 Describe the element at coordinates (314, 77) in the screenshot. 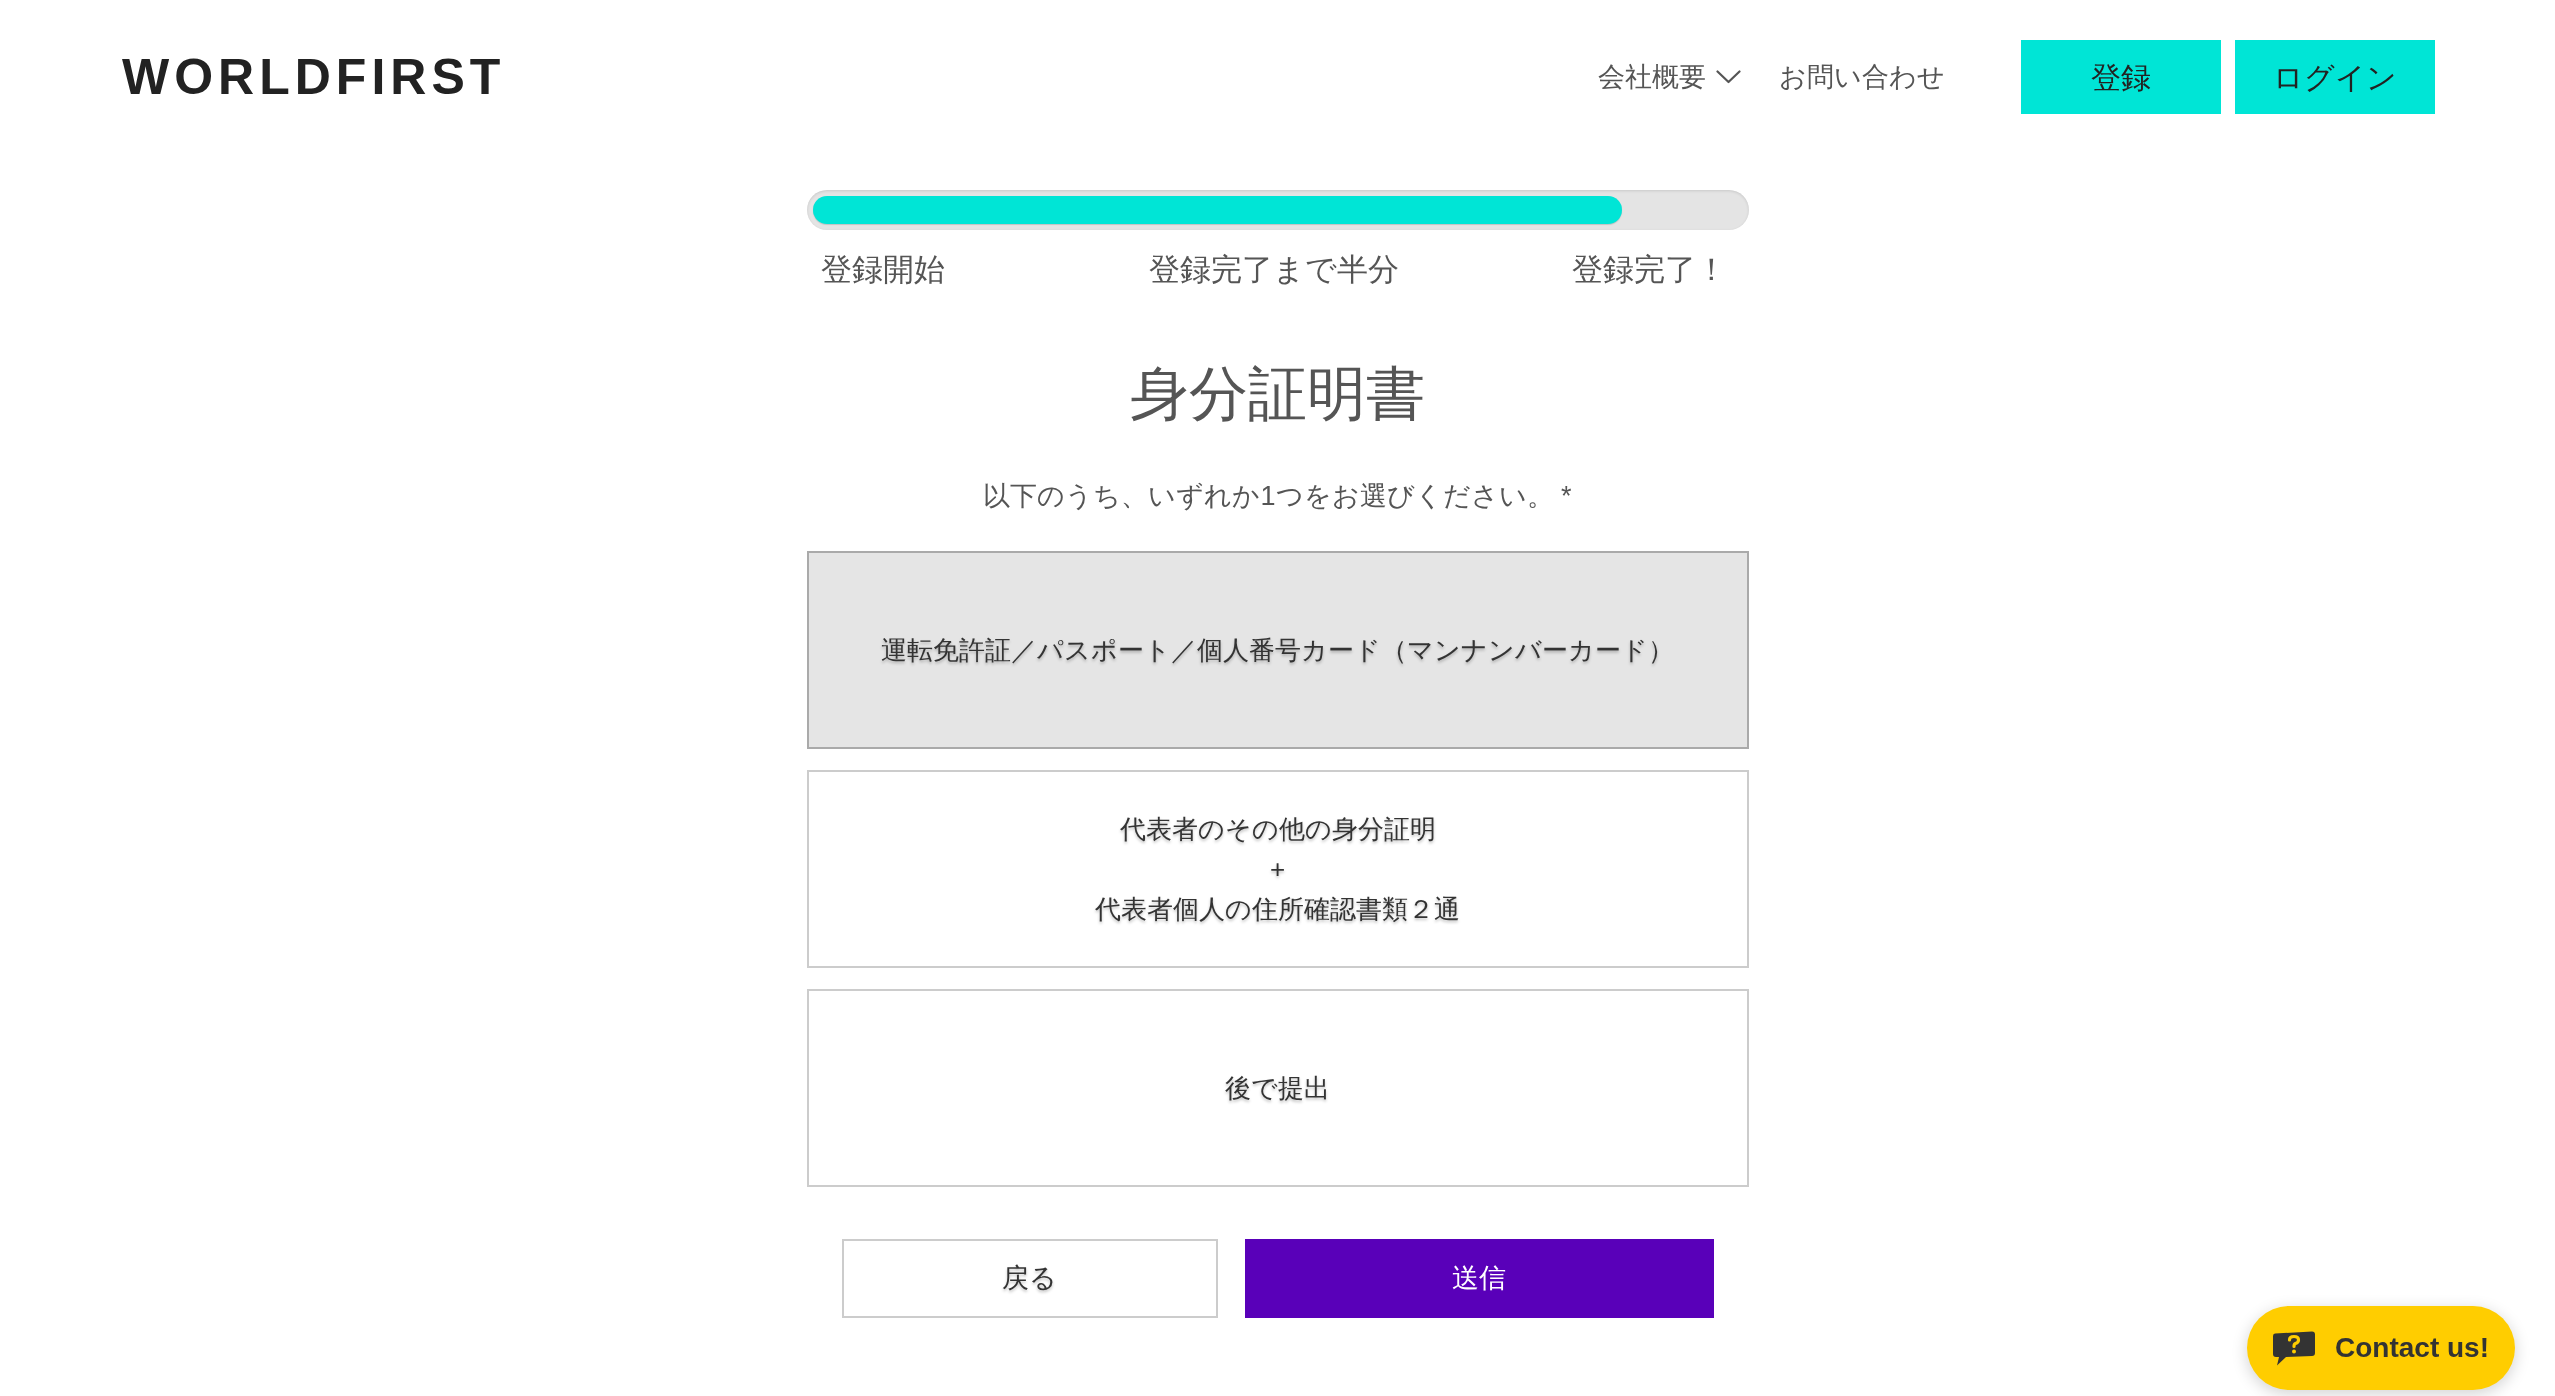

I see `logo: WORLDFIRST` at that location.